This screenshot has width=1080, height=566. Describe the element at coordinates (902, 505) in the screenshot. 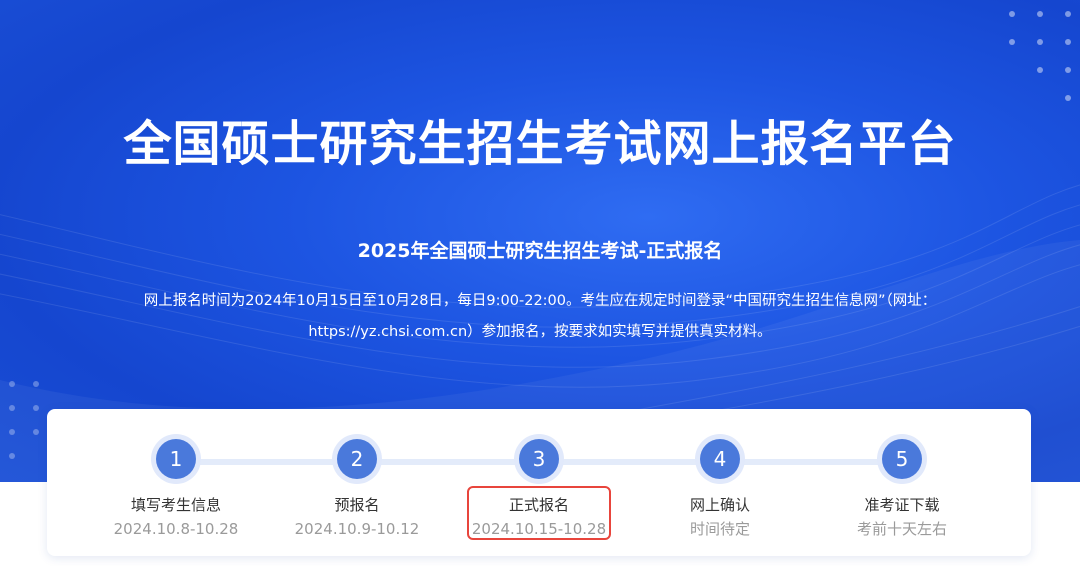

I see `step-label: 准考证下载` at that location.